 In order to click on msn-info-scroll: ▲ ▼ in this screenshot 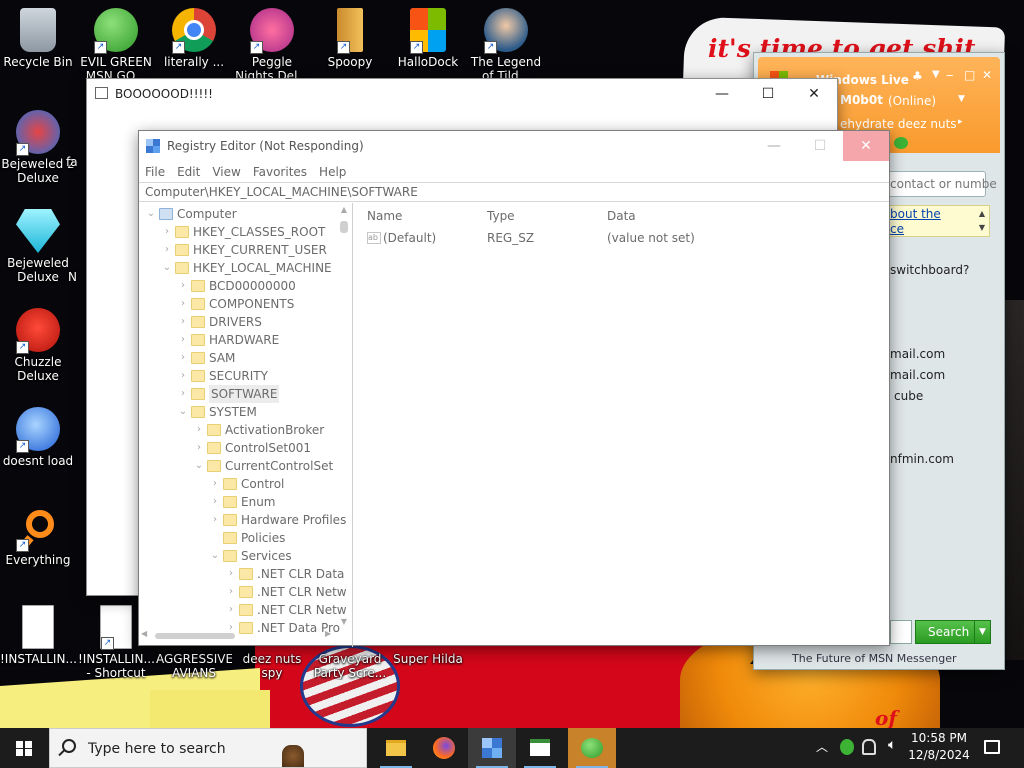, I will do `click(982, 221)`.